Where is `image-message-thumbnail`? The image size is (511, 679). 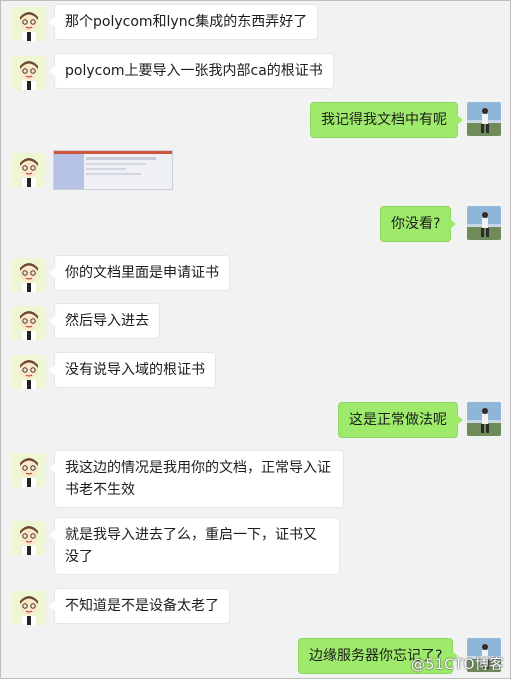
image-message-thumbnail is located at coordinates (113, 170).